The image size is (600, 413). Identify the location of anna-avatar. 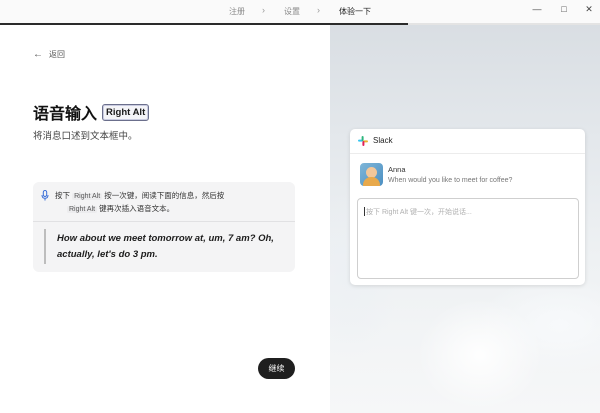
(371, 174).